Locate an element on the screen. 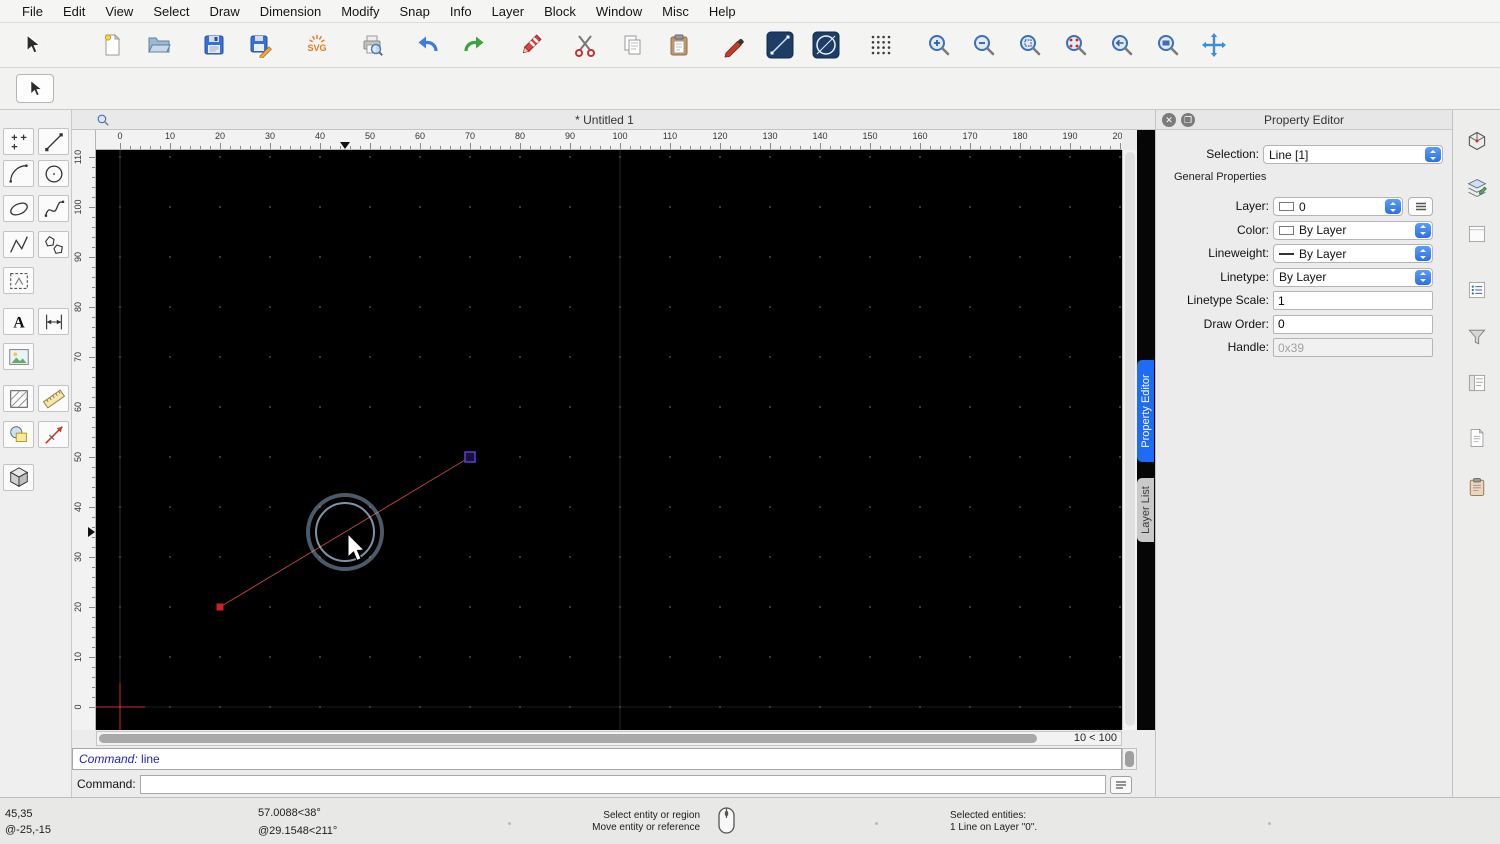 Image resolution: width=1500 pixels, height=844 pixels. new-document-icon is located at coordinates (113, 45).